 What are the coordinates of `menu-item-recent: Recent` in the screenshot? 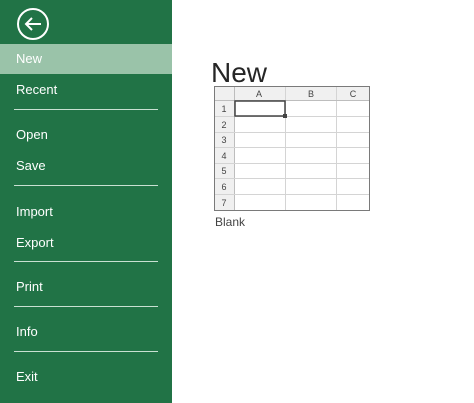 It's located at (86, 90).